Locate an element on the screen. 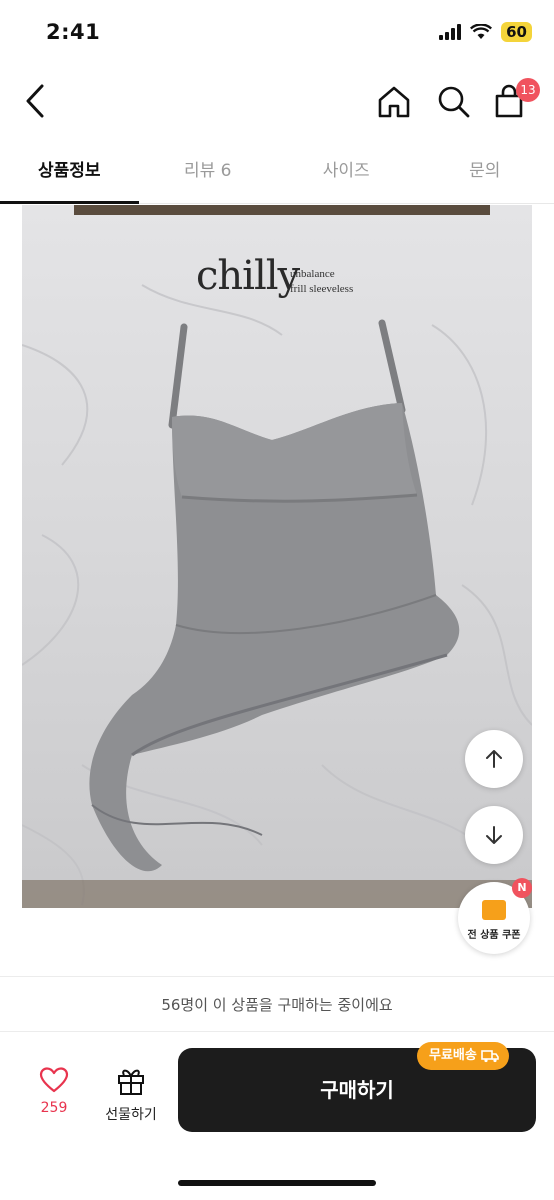 This screenshot has width=554, height=1200. signal-icon is located at coordinates (450, 32).